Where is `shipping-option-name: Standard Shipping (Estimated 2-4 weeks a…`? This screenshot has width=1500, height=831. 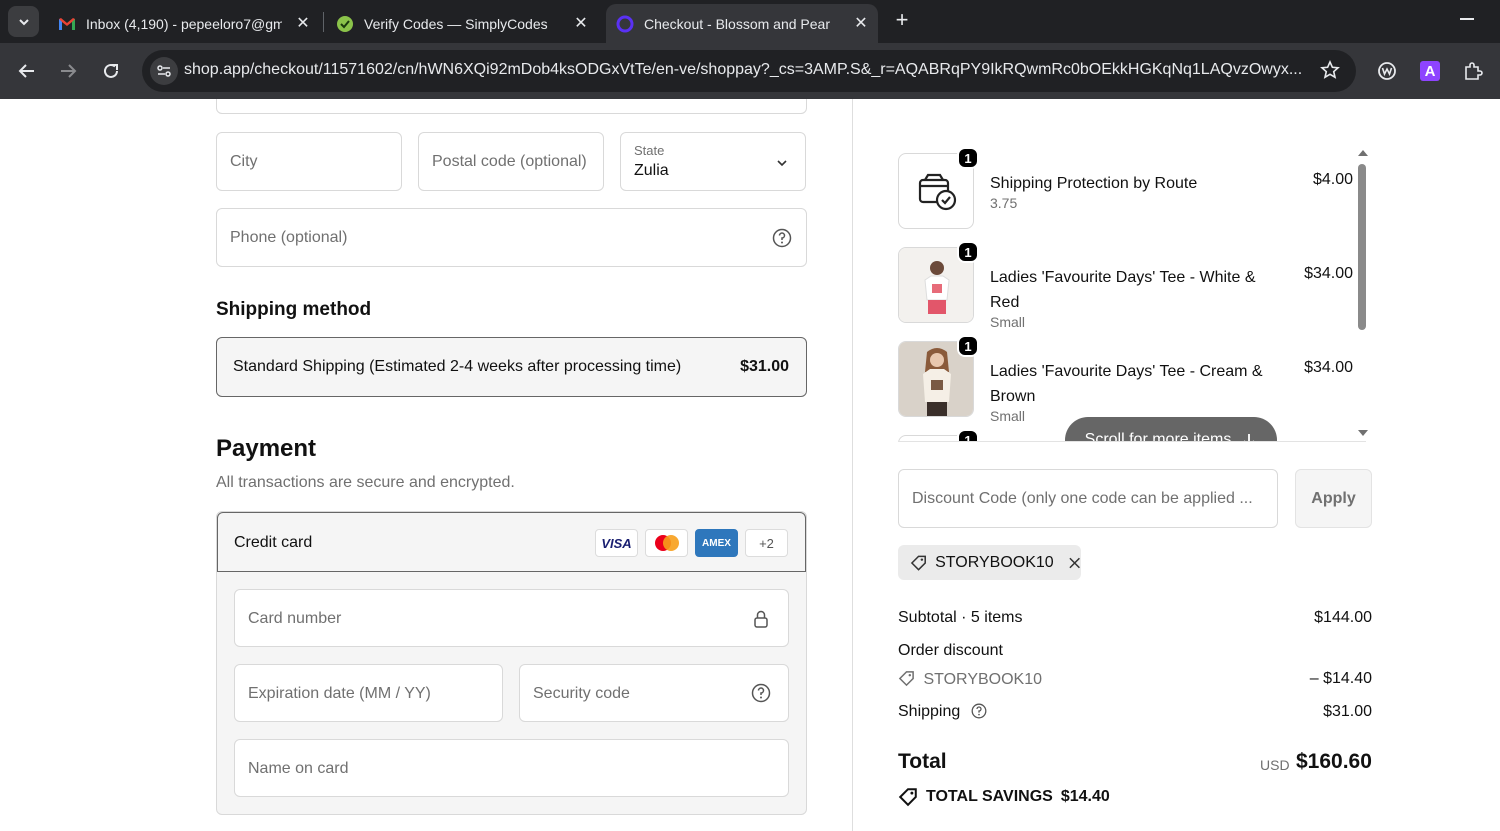 shipping-option-name: Standard Shipping (Estimated 2-4 weeks a… is located at coordinates (457, 366).